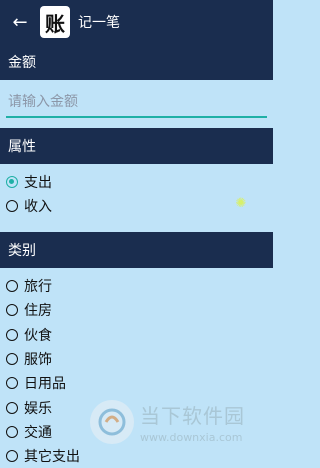 This screenshot has width=320, height=468. I want to click on radio-food-label: 伙食, so click(38, 335).